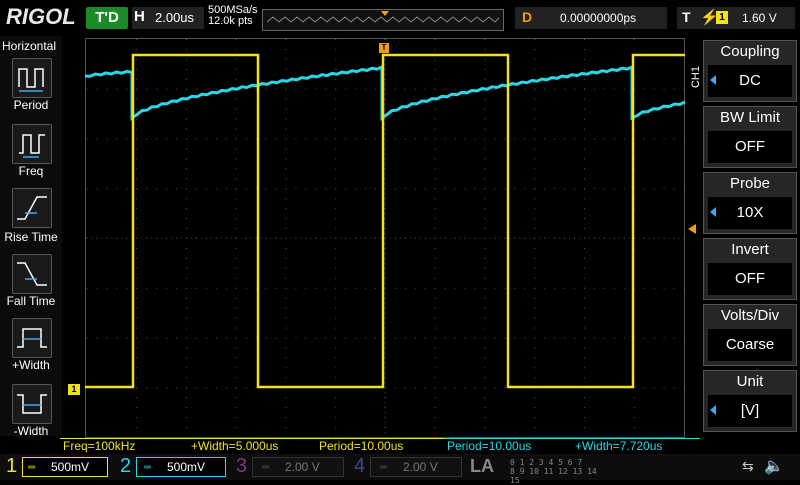 The width and height of the screenshot is (800, 485). What do you see at coordinates (29, 46) in the screenshot?
I see `menu-title: Horizontal` at bounding box center [29, 46].